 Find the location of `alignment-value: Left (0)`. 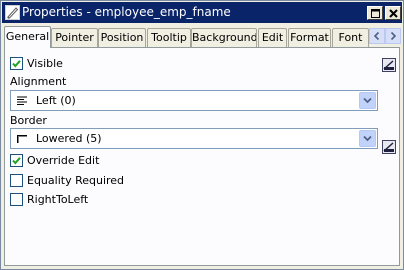

alignment-value: Left (0) is located at coordinates (56, 100).